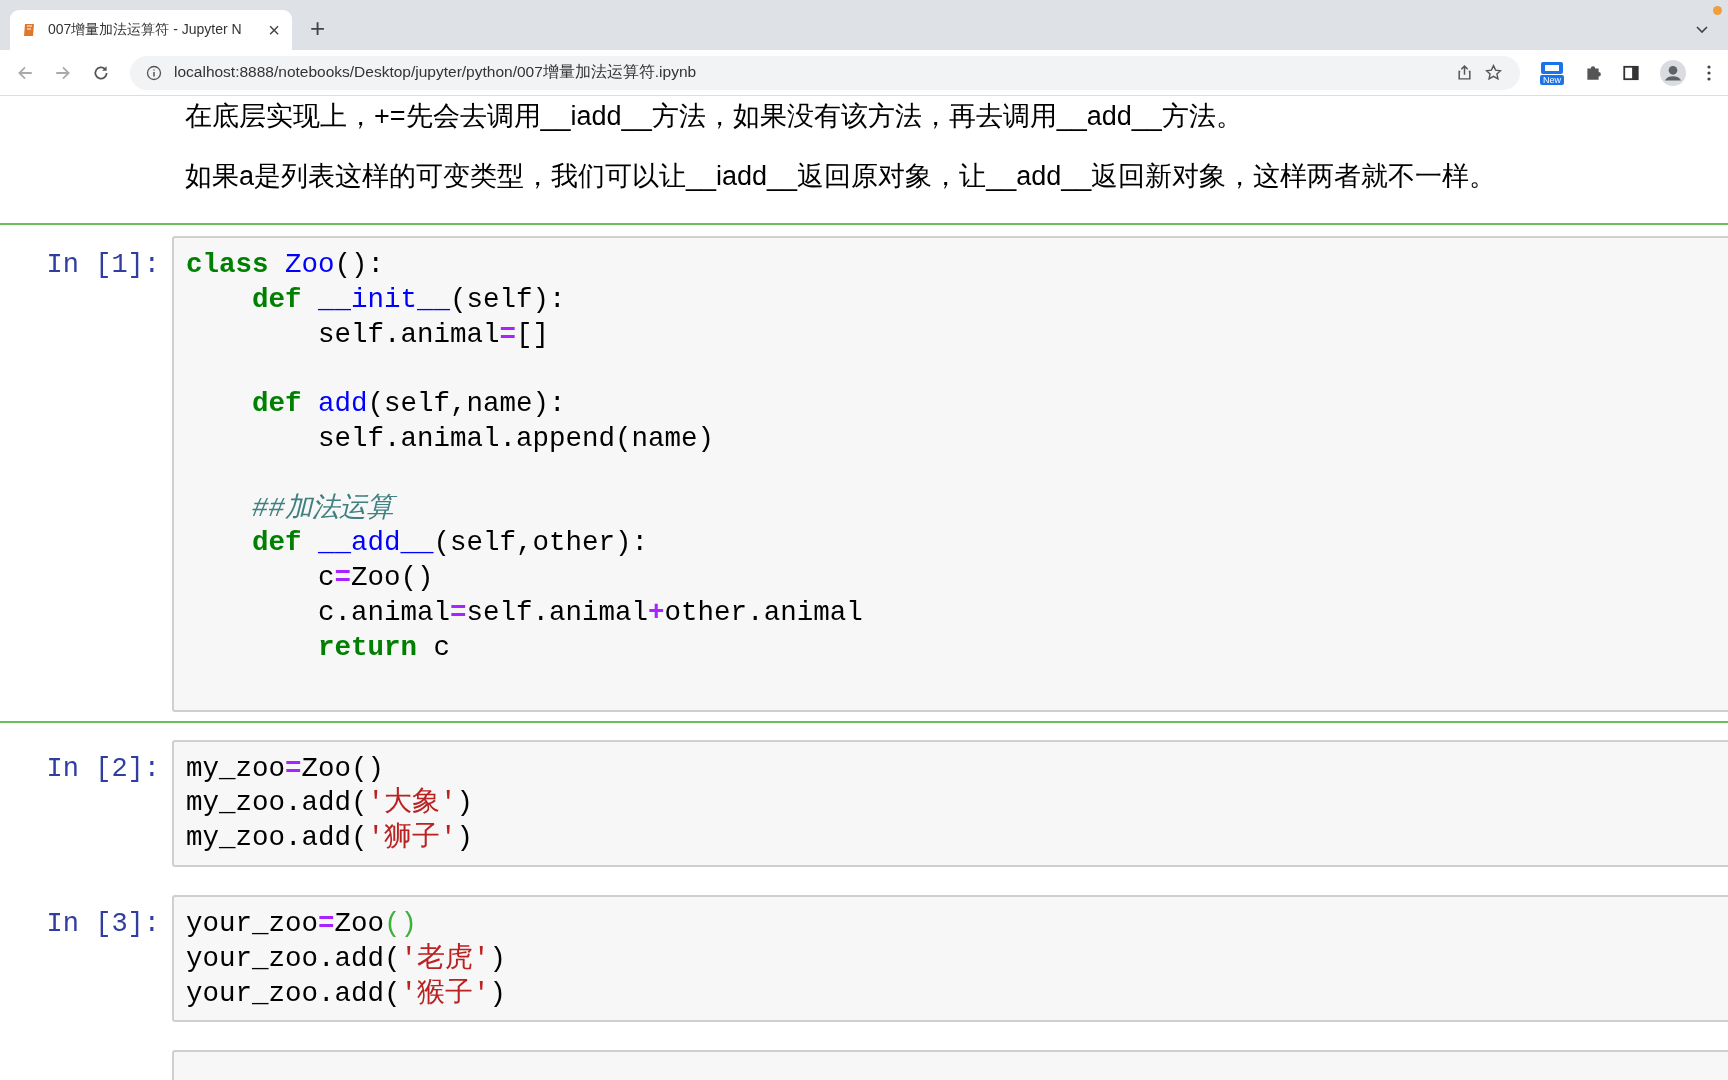 This screenshot has height=1080, width=1728. What do you see at coordinates (1631, 72) in the screenshot?
I see `side-panel-icon` at bounding box center [1631, 72].